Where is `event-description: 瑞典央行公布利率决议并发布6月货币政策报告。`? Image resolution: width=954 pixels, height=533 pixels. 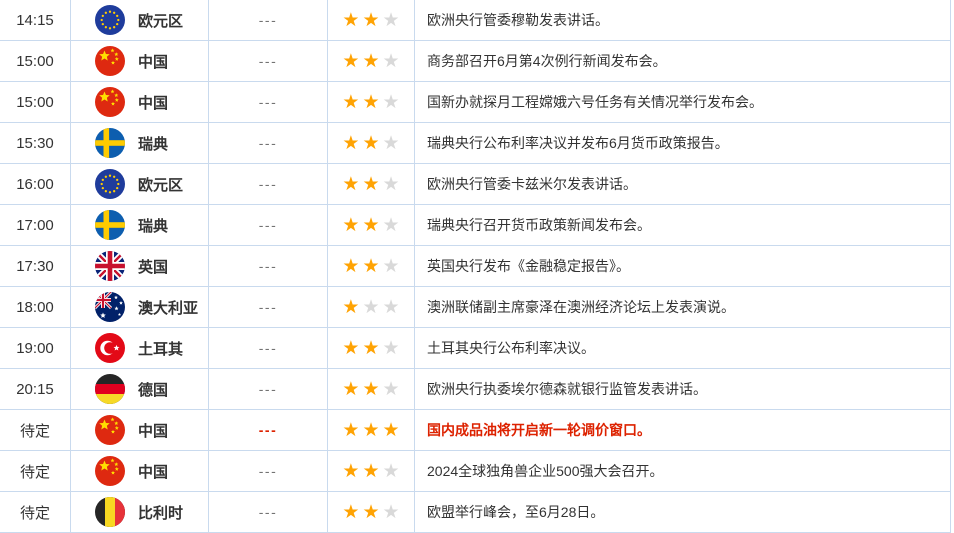
event-description: 瑞典央行公布利率决议并发布6月货币政策报告。 is located at coordinates (578, 143).